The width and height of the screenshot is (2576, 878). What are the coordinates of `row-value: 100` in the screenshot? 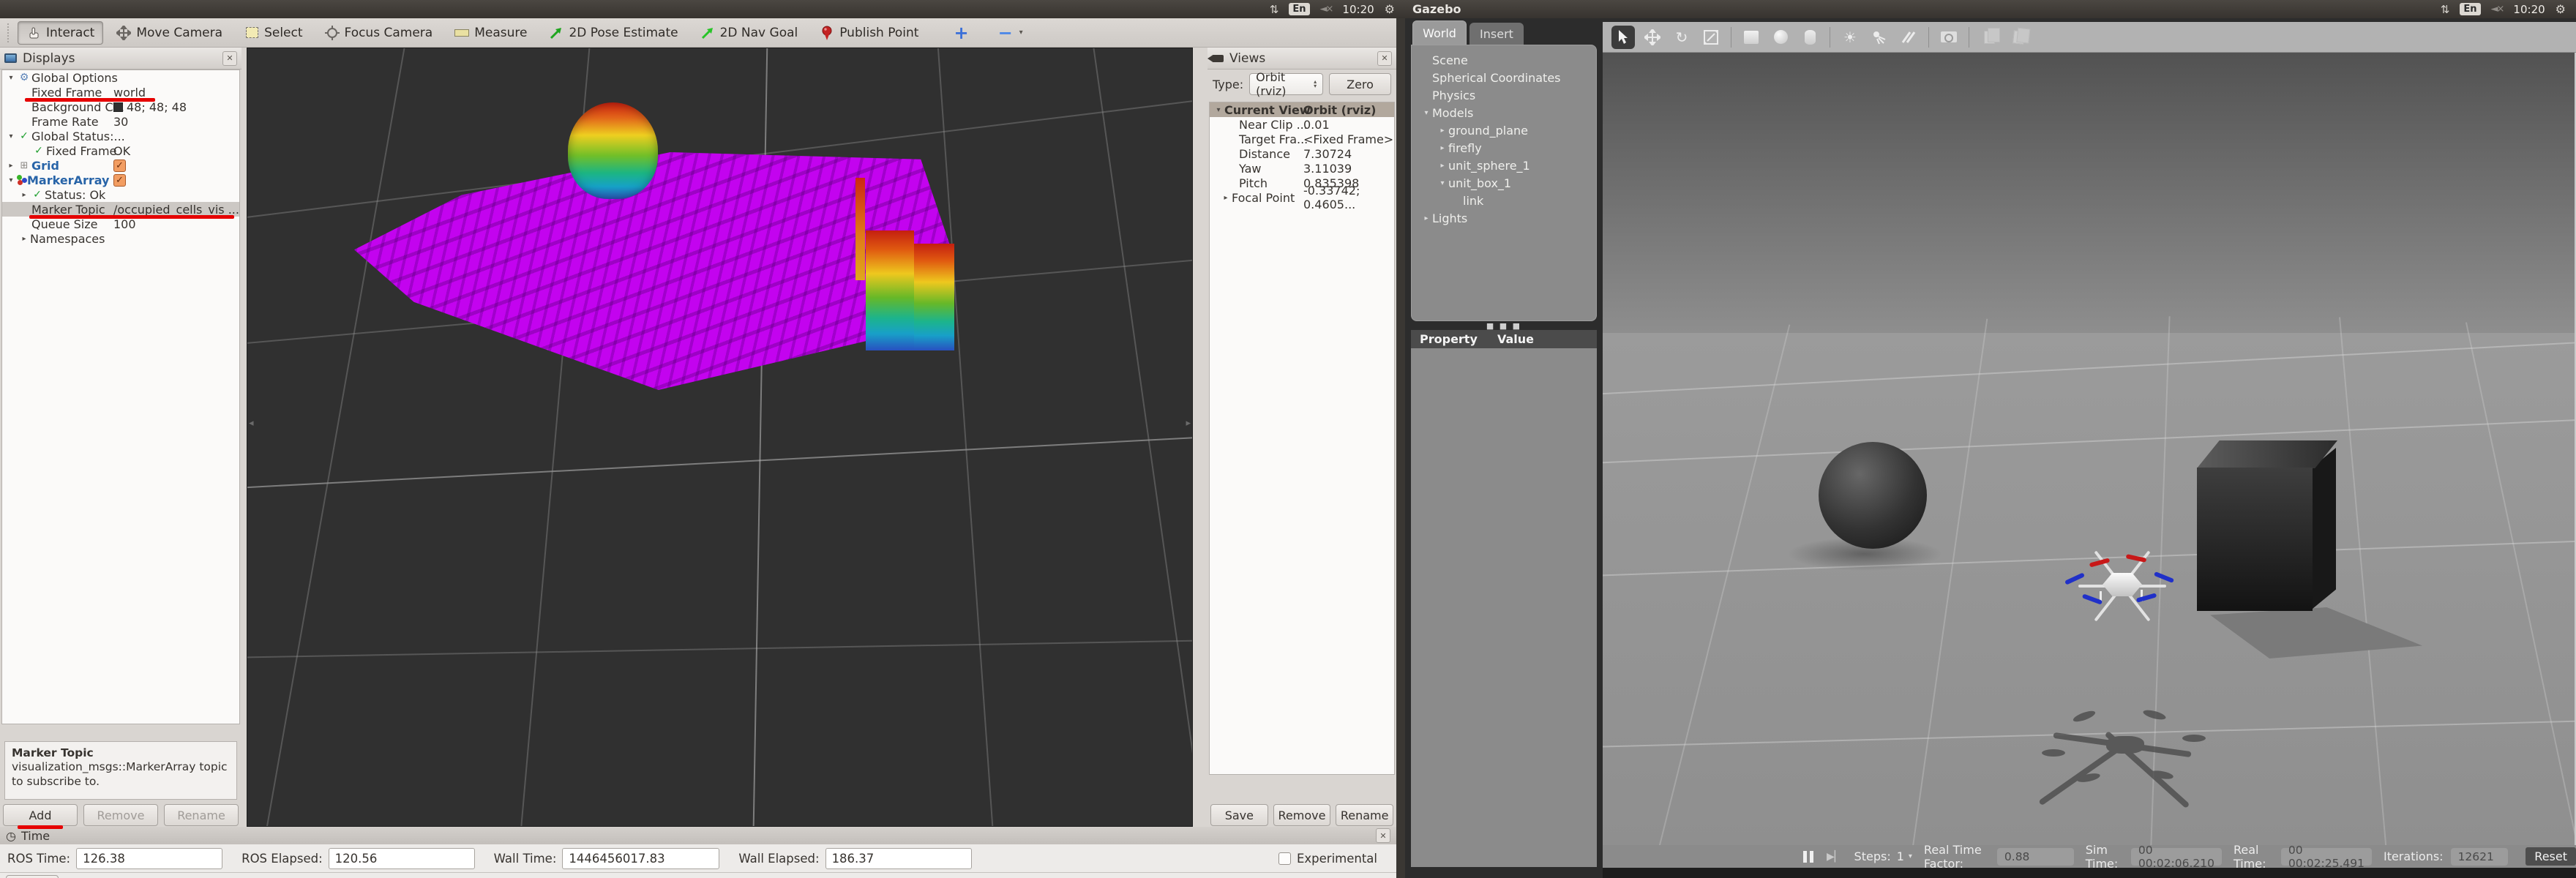 It's located at (124, 224).